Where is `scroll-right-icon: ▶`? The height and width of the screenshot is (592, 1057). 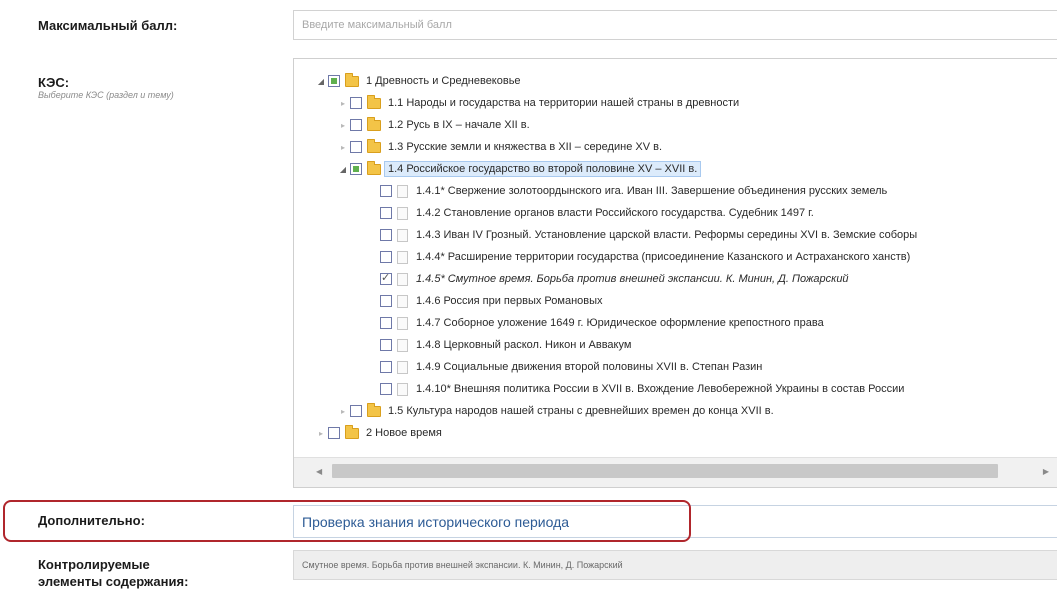 scroll-right-icon: ▶ is located at coordinates (1046, 471).